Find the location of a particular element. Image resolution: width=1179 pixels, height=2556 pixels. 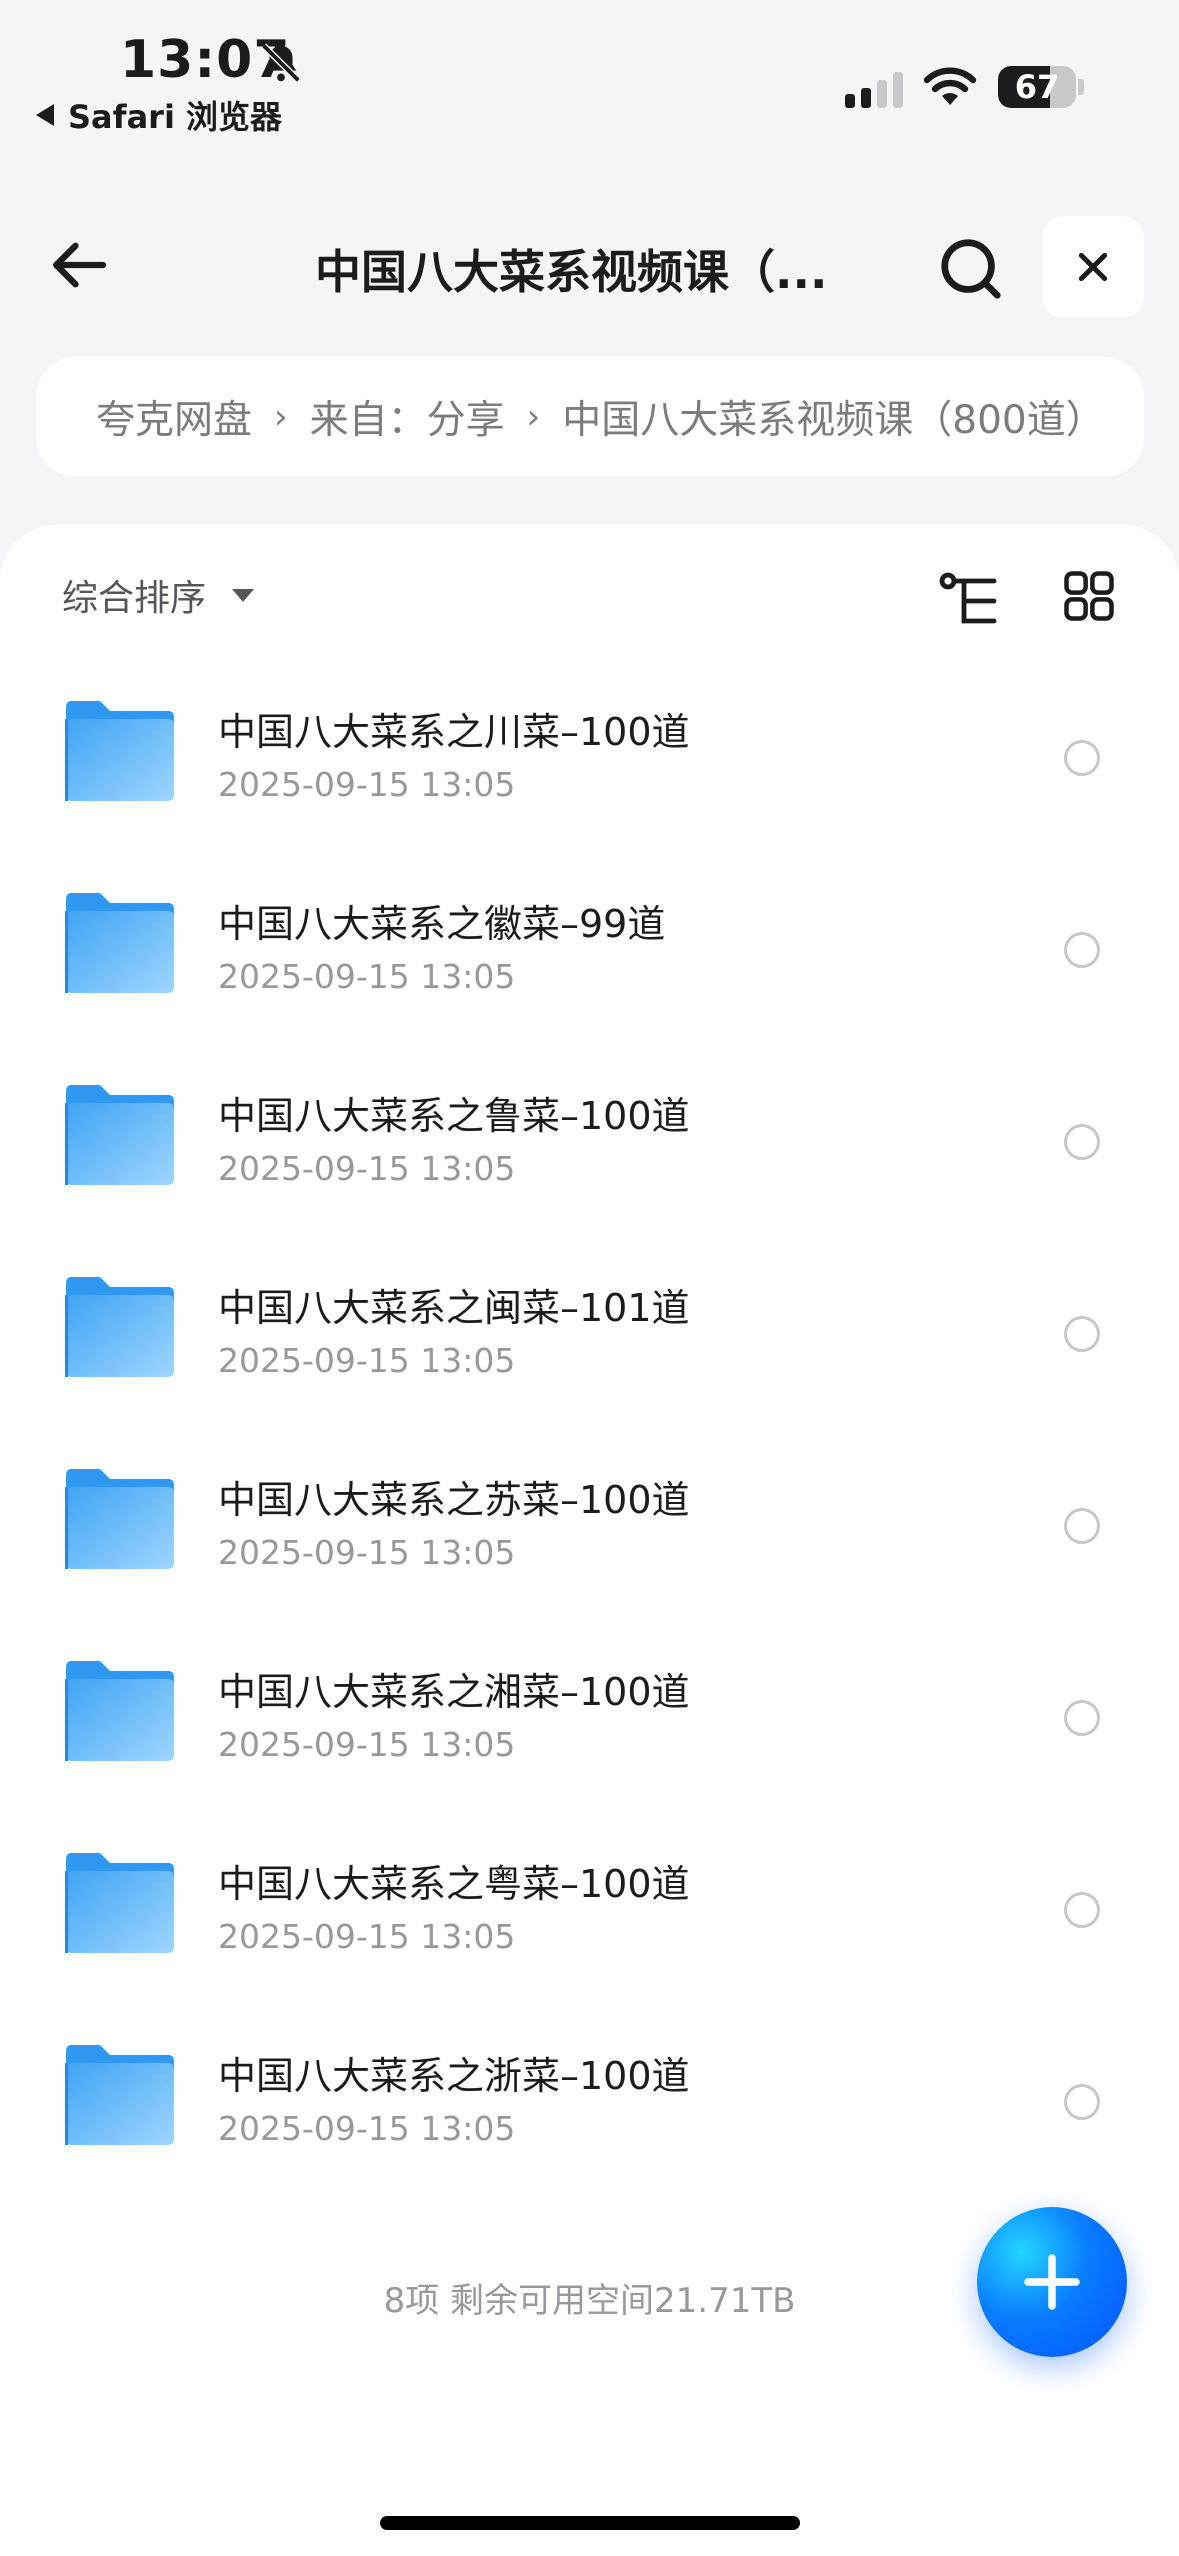

file-row: 中国八大菜系之浙菜–100道 2025-09-15 13:05 is located at coordinates (589, 2115).